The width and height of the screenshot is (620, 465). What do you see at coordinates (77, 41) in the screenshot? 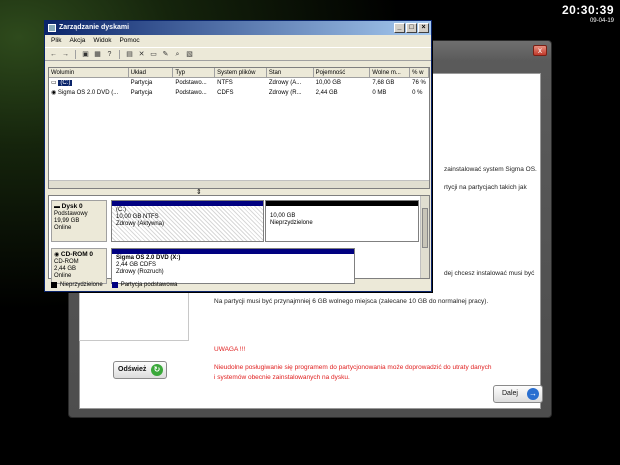
I see `menu-akcja: Akcja` at bounding box center [77, 41].